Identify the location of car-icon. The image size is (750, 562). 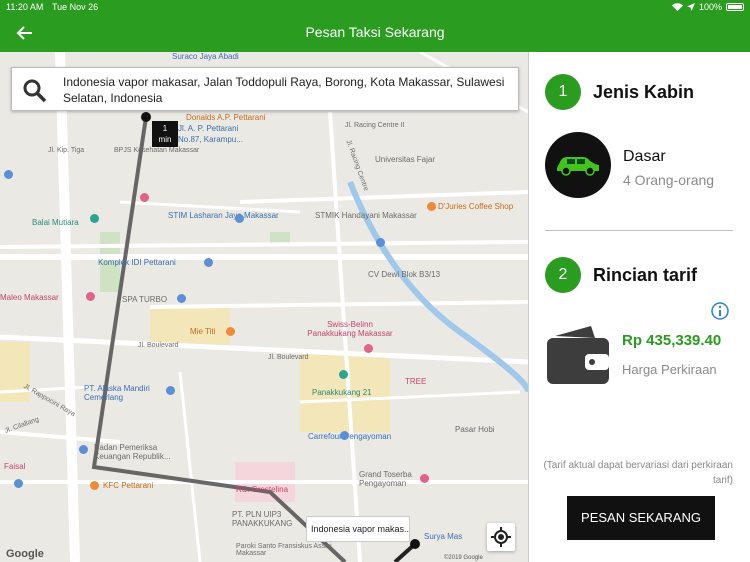
(578, 166).